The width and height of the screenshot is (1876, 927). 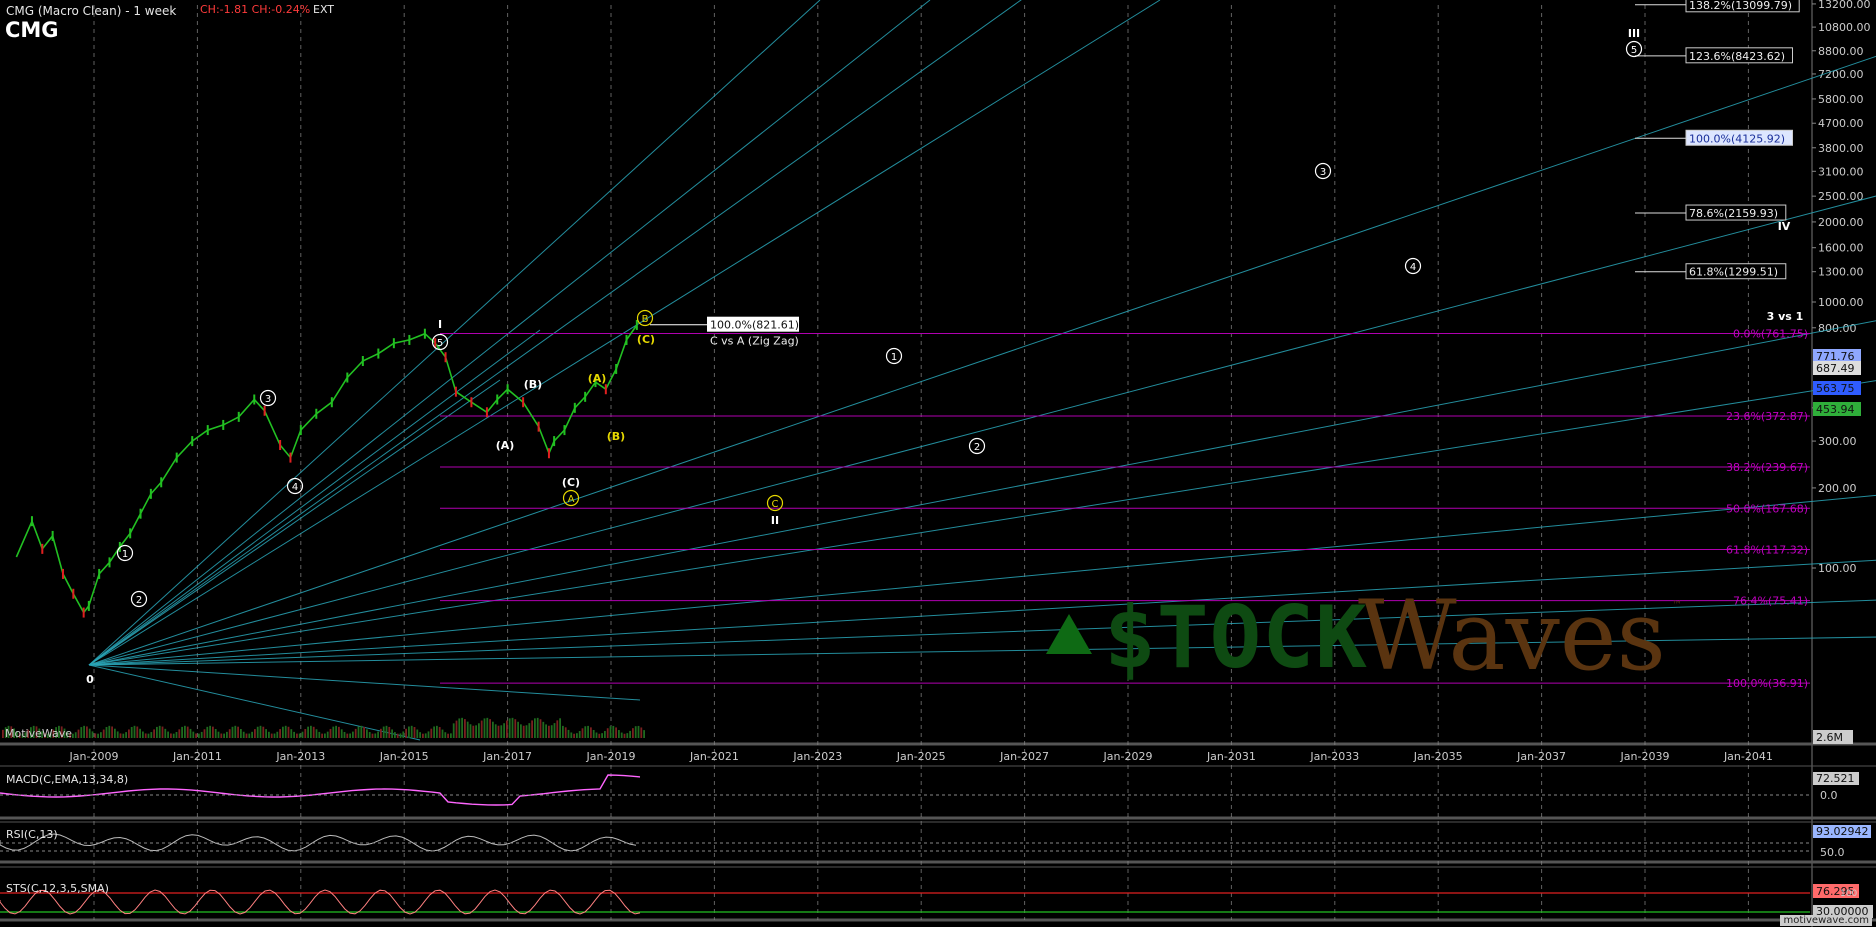 What do you see at coordinates (894, 357) in the screenshot?
I see `wave-label: 1` at bounding box center [894, 357].